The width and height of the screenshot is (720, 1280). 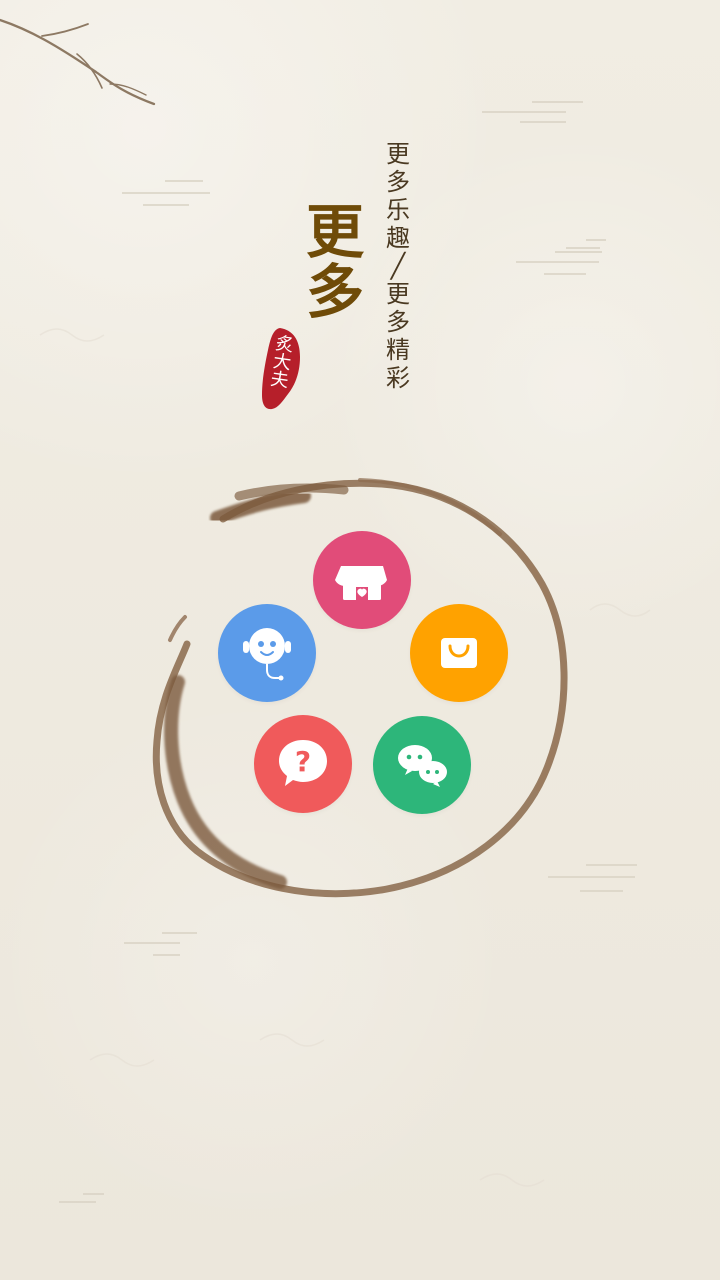 I want to click on store-button, so click(x=362, y=580).